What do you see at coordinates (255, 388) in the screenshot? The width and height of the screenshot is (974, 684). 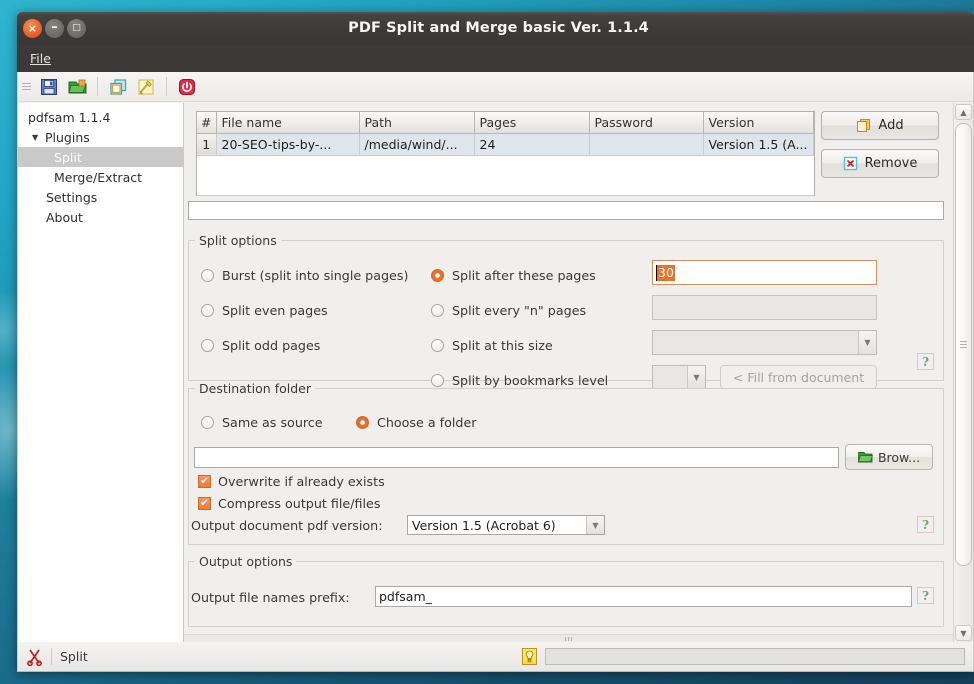 I see `destination-folder-legend: Destination folder` at bounding box center [255, 388].